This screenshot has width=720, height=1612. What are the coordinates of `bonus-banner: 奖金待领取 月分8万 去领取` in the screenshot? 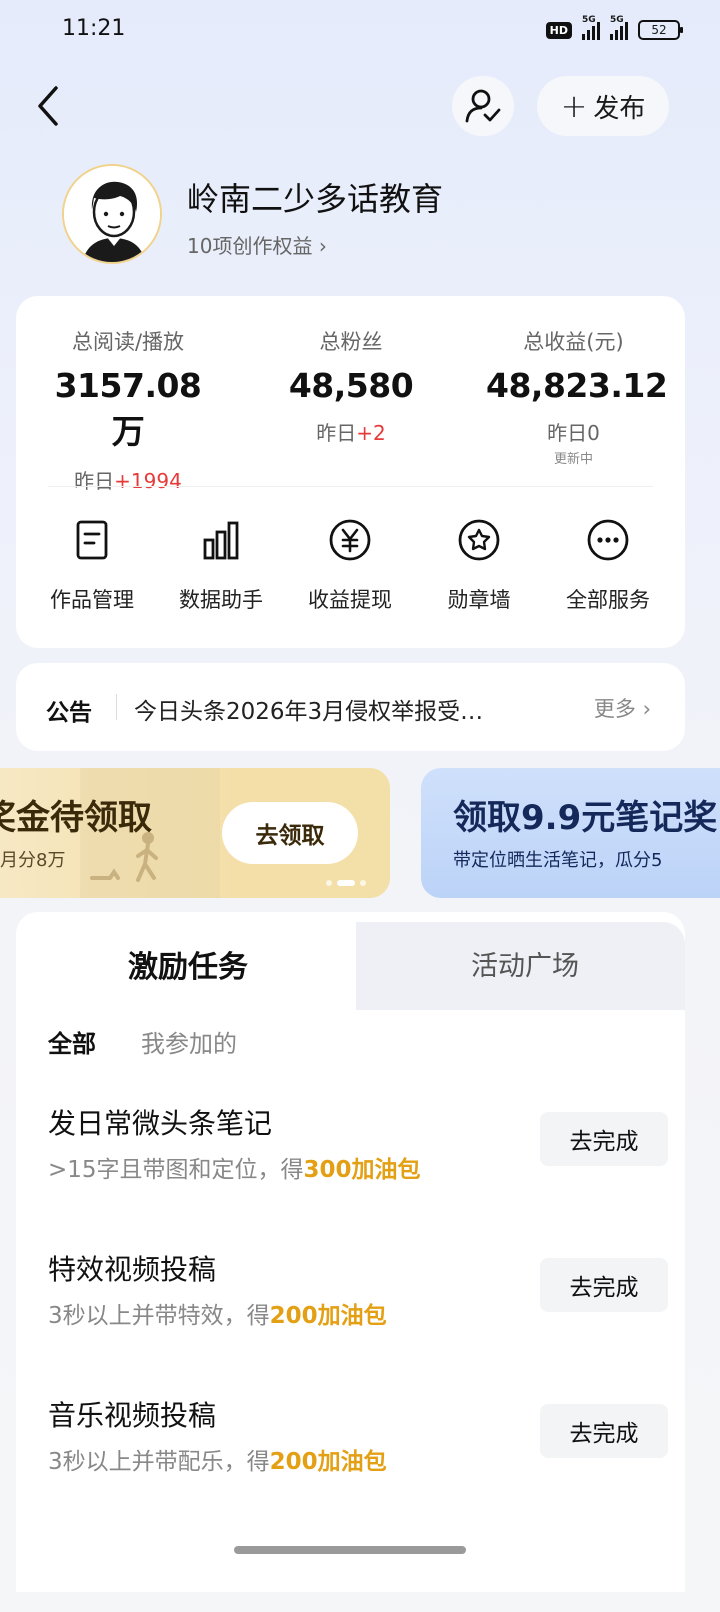 It's located at (195, 833).